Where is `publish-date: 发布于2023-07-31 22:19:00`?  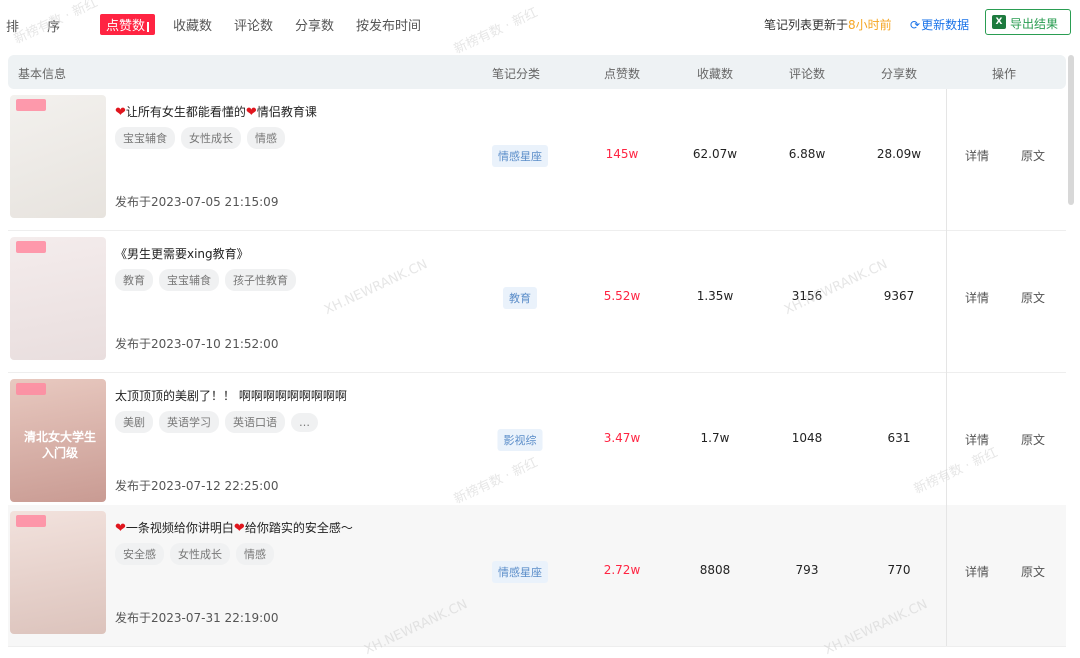 publish-date: 发布于2023-07-31 22:19:00 is located at coordinates (197, 618).